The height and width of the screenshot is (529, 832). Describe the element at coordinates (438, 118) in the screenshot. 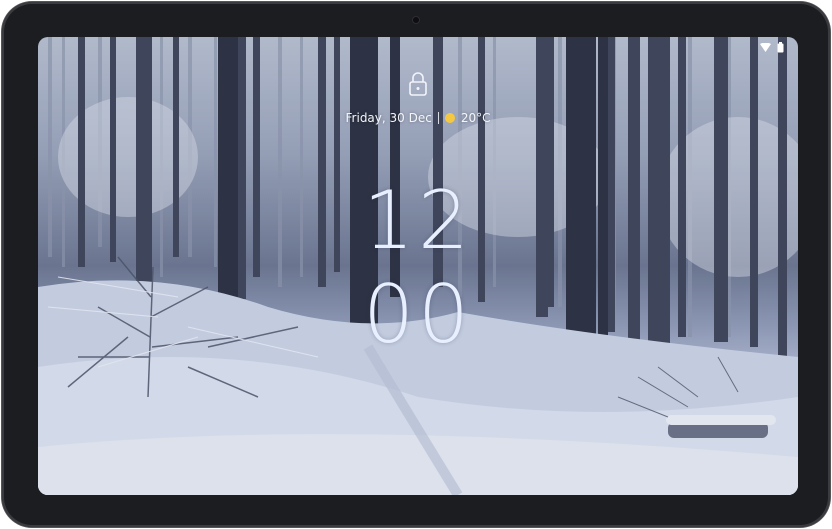

I see `divider` at that location.